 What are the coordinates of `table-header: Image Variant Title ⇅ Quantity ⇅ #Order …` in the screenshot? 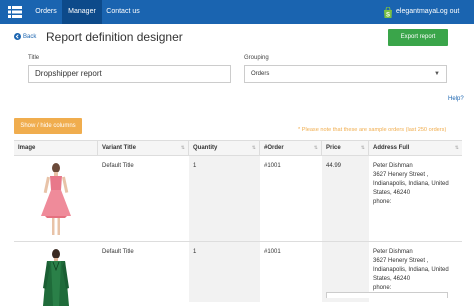 It's located at (238, 148).